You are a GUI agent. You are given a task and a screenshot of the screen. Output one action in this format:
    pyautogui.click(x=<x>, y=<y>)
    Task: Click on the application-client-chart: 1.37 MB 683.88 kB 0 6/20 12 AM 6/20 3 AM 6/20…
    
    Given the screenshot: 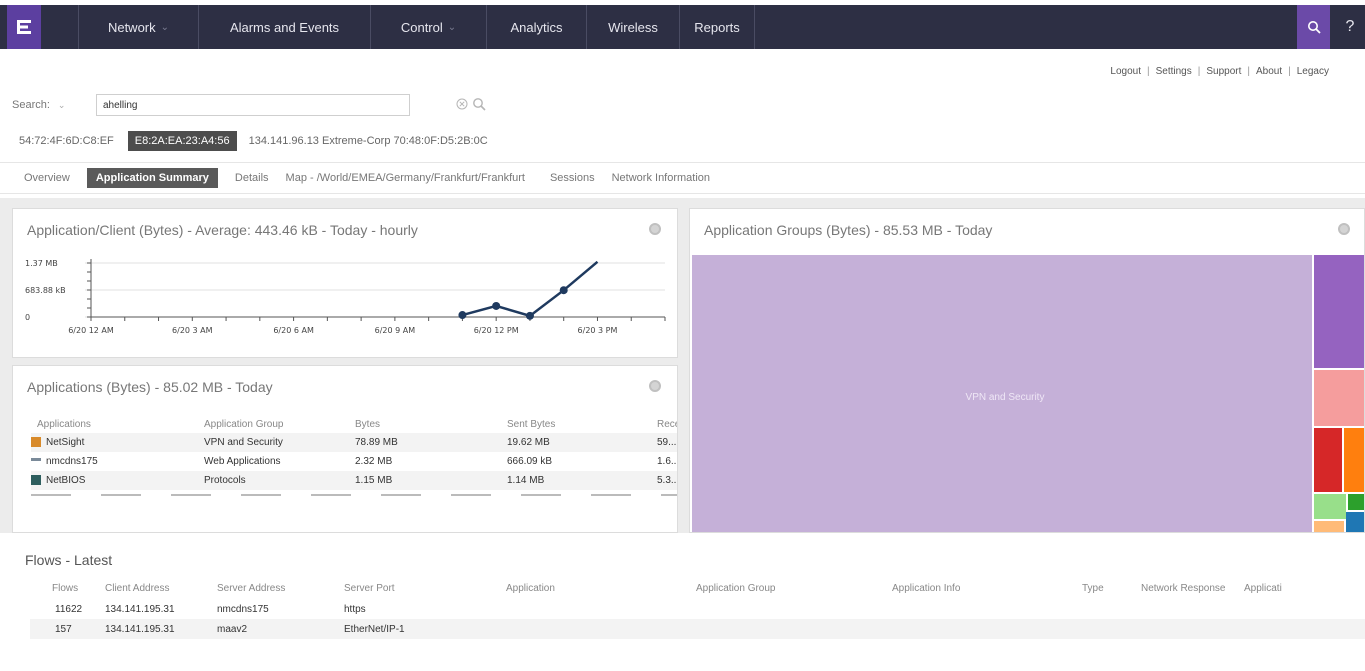 What is the action you would take?
    pyautogui.click(x=345, y=297)
    